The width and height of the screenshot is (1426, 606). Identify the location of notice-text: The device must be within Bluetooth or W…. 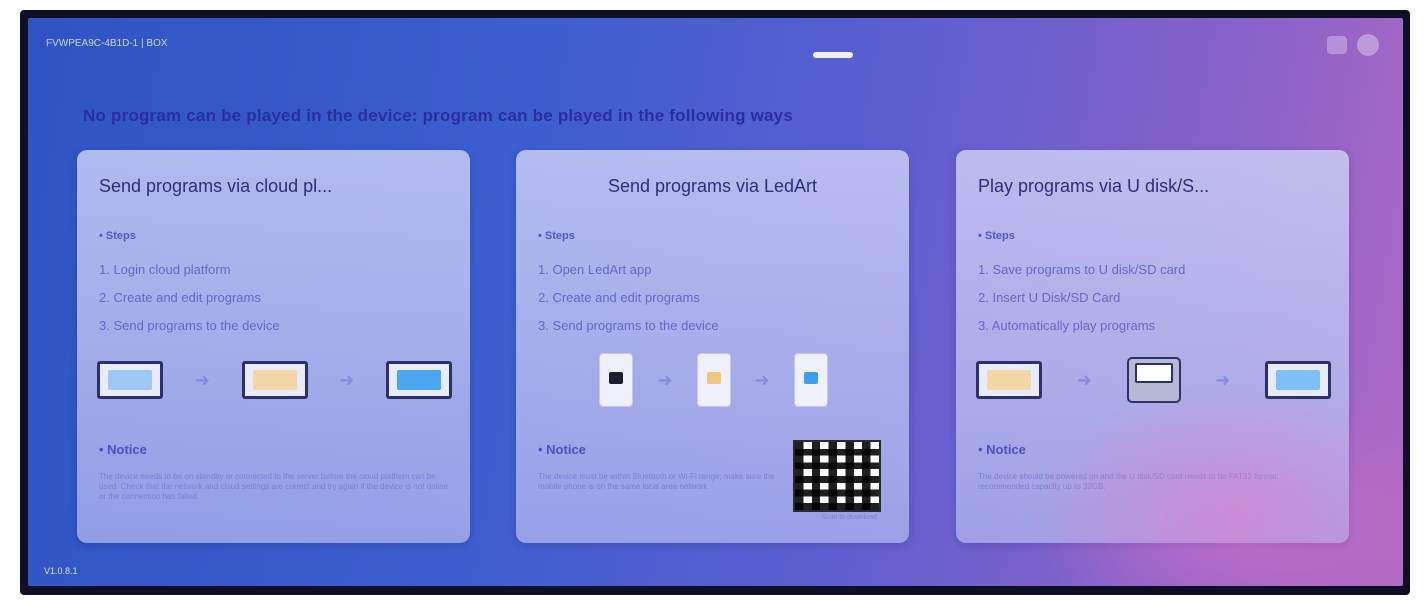
(656, 481).